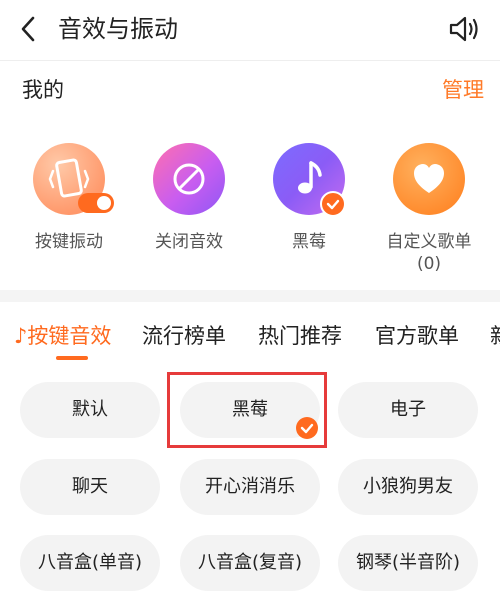  I want to click on header-divider, so click(250, 60).